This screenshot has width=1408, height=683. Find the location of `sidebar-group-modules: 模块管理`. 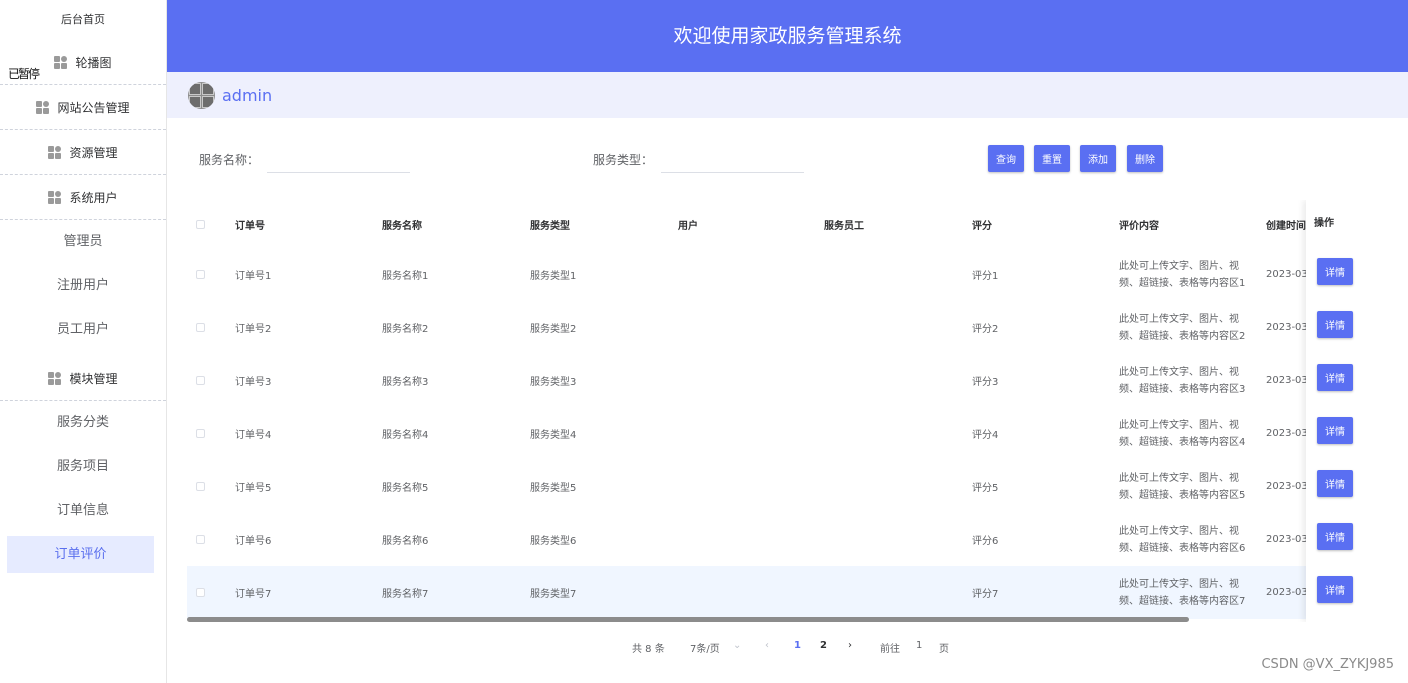

sidebar-group-modules: 模块管理 is located at coordinates (83, 378).